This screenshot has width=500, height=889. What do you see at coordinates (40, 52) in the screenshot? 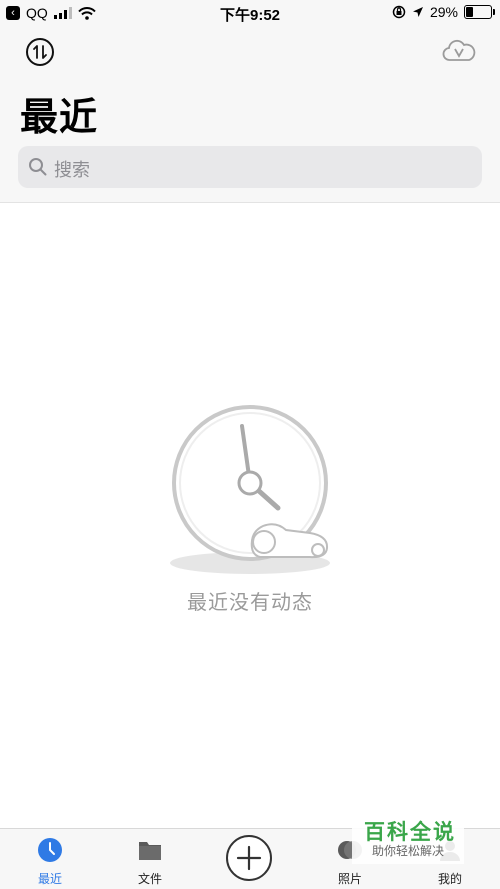
I see `sort-toggle-icon` at bounding box center [40, 52].